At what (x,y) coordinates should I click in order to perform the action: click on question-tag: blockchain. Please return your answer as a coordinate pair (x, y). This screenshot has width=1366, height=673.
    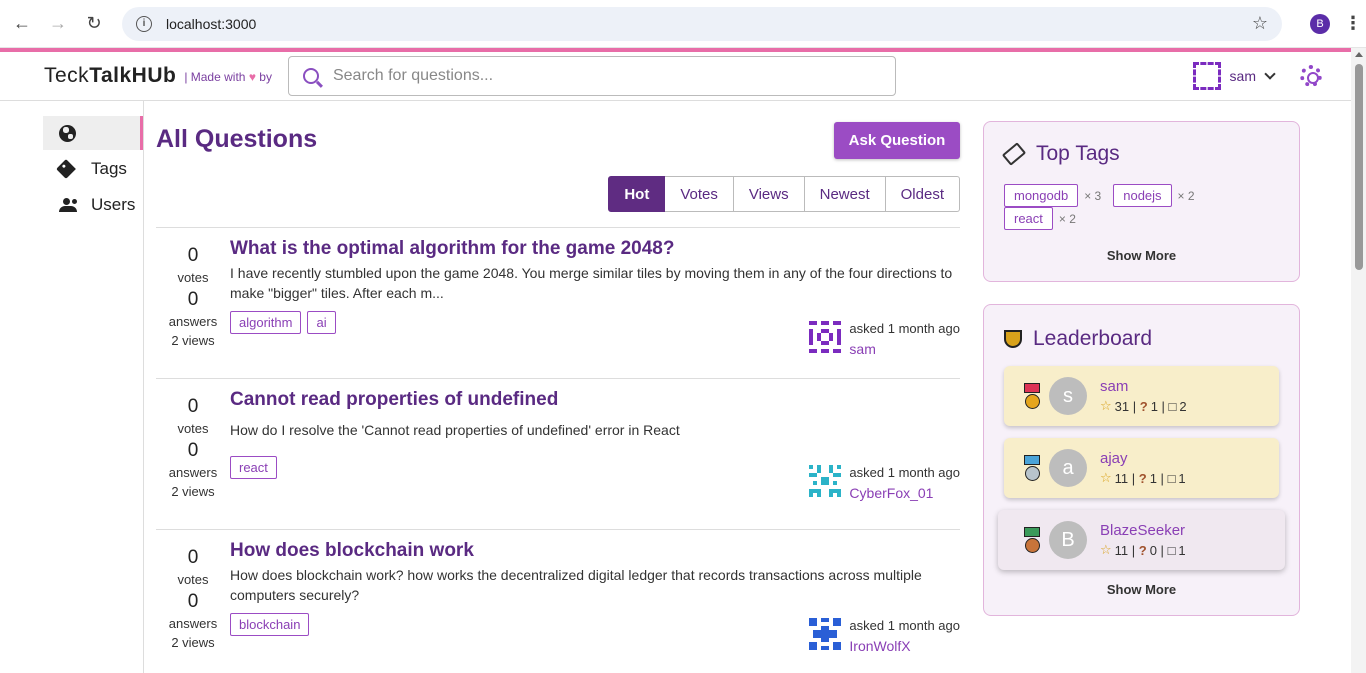
    Looking at the image, I should click on (270, 624).